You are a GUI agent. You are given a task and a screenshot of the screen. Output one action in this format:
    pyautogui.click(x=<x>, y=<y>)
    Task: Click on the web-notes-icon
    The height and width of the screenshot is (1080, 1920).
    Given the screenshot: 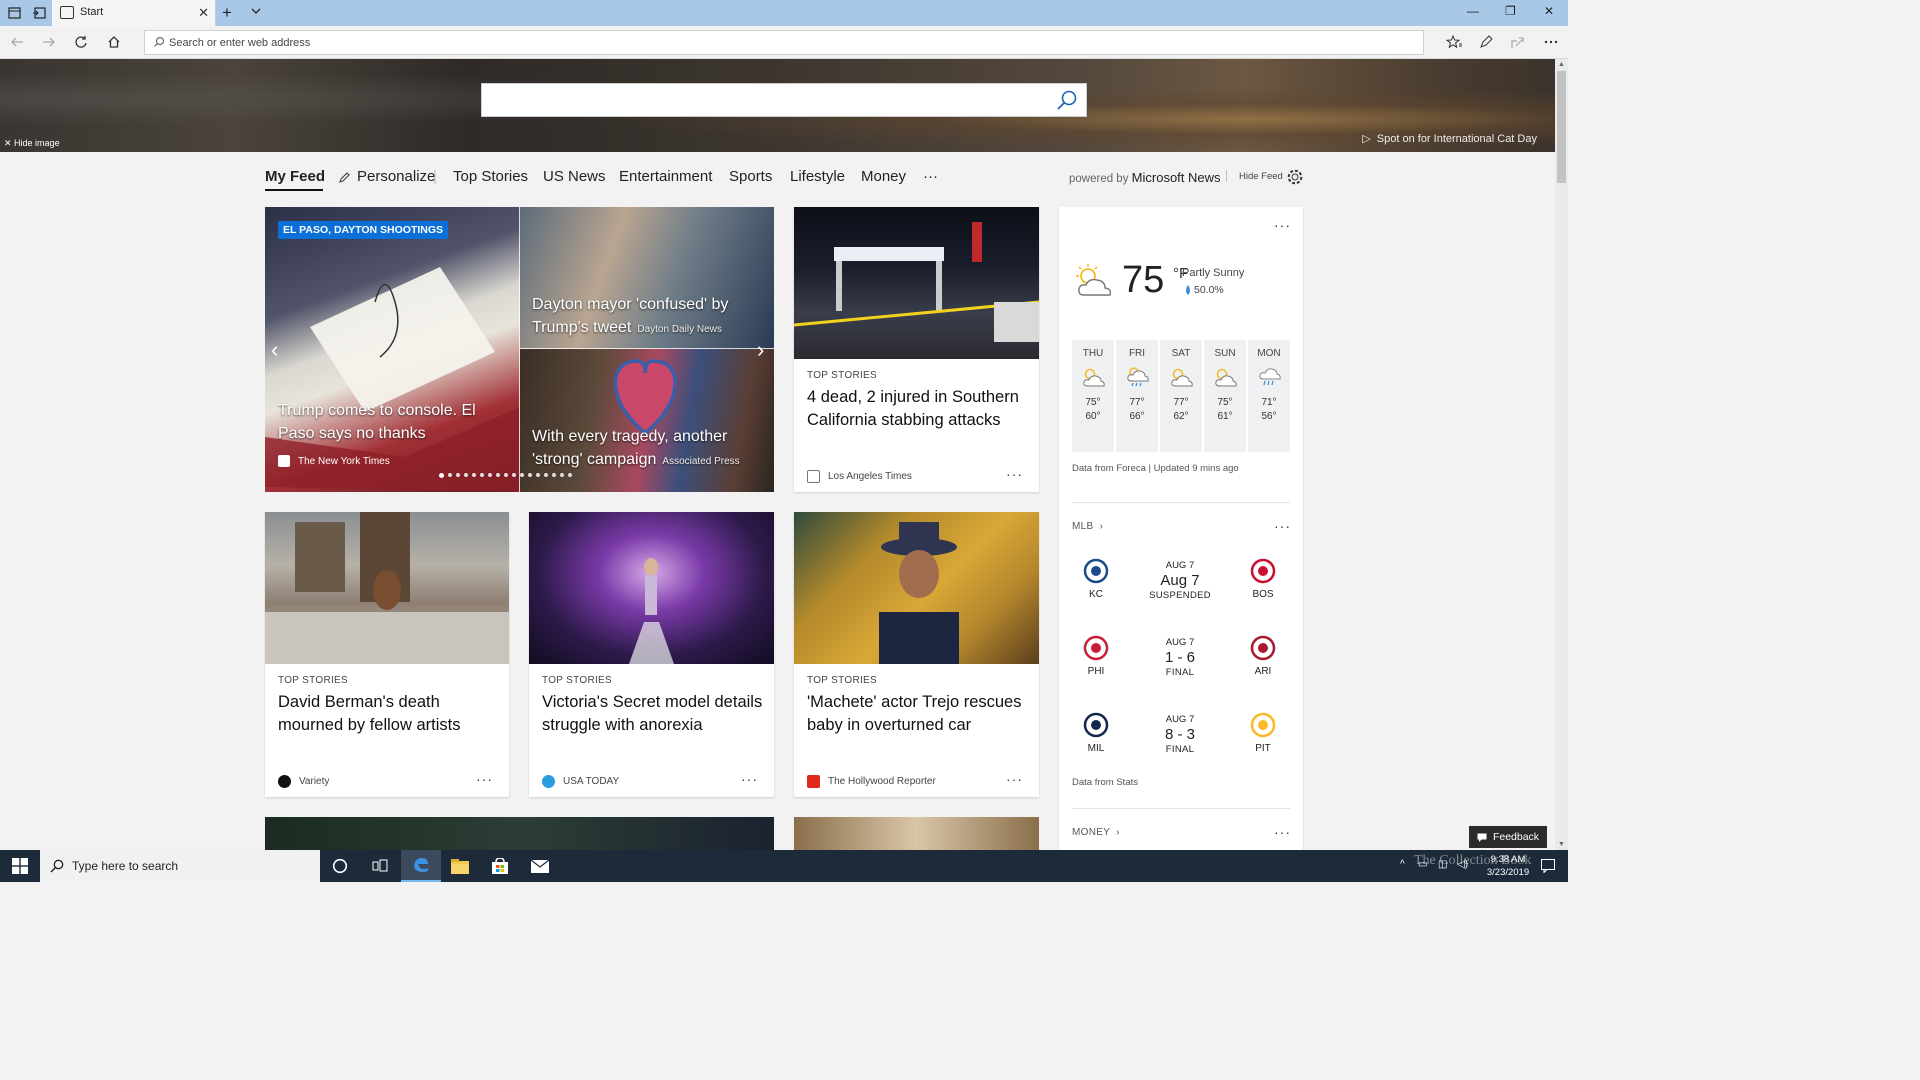 What is the action you would take?
    pyautogui.click(x=1486, y=42)
    